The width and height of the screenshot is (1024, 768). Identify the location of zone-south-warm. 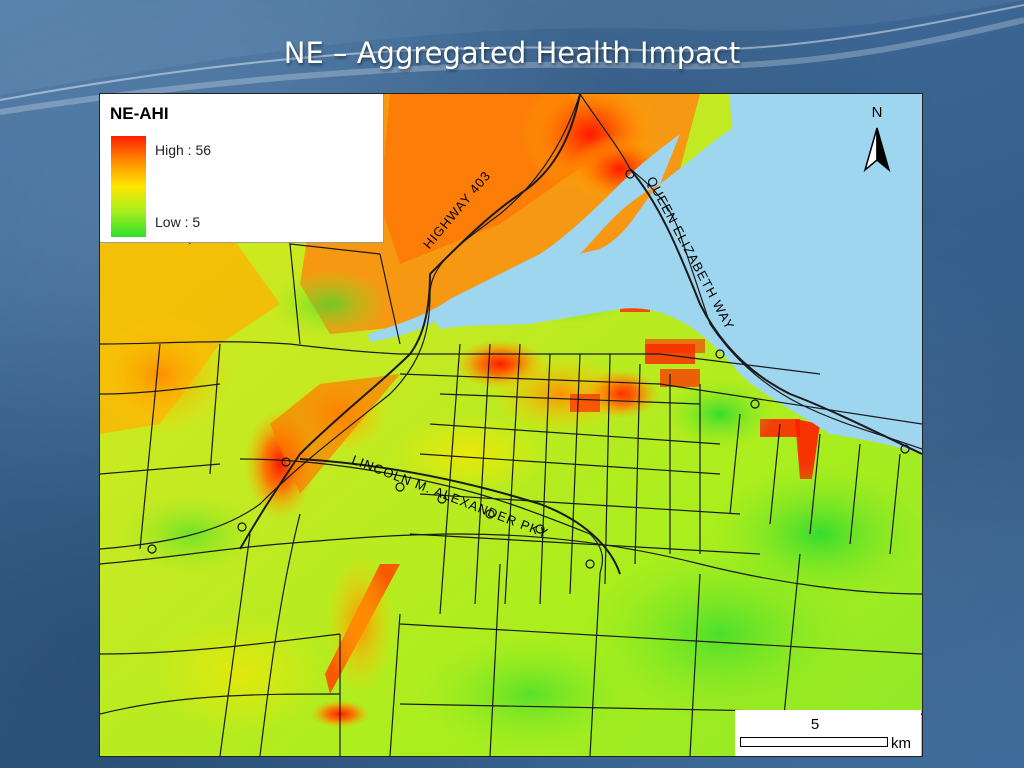
(360, 624).